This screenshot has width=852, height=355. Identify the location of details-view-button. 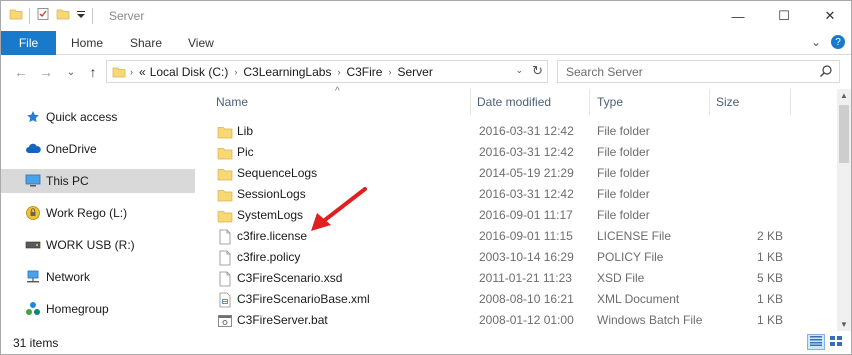
(816, 342).